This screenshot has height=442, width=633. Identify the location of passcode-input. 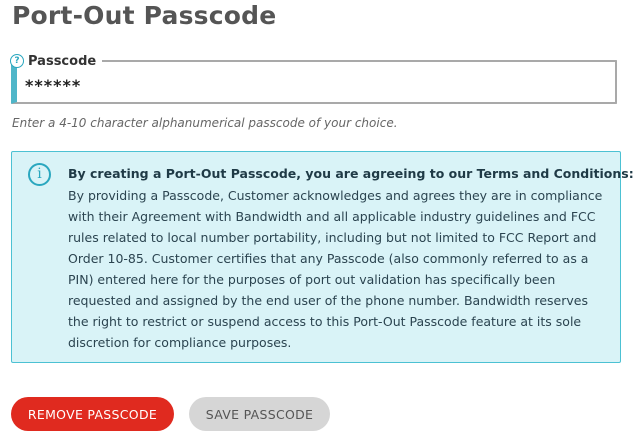
(305, 85).